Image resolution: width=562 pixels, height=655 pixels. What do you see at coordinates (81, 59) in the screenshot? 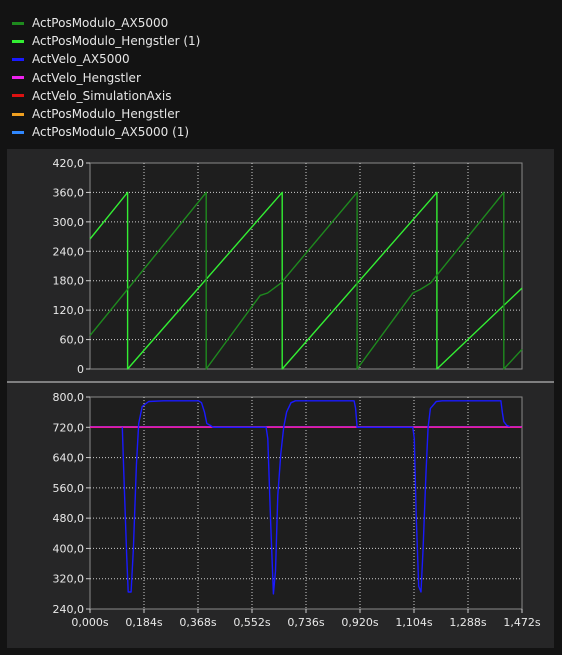
I see `legend-label: ActVelo_AX5000` at bounding box center [81, 59].